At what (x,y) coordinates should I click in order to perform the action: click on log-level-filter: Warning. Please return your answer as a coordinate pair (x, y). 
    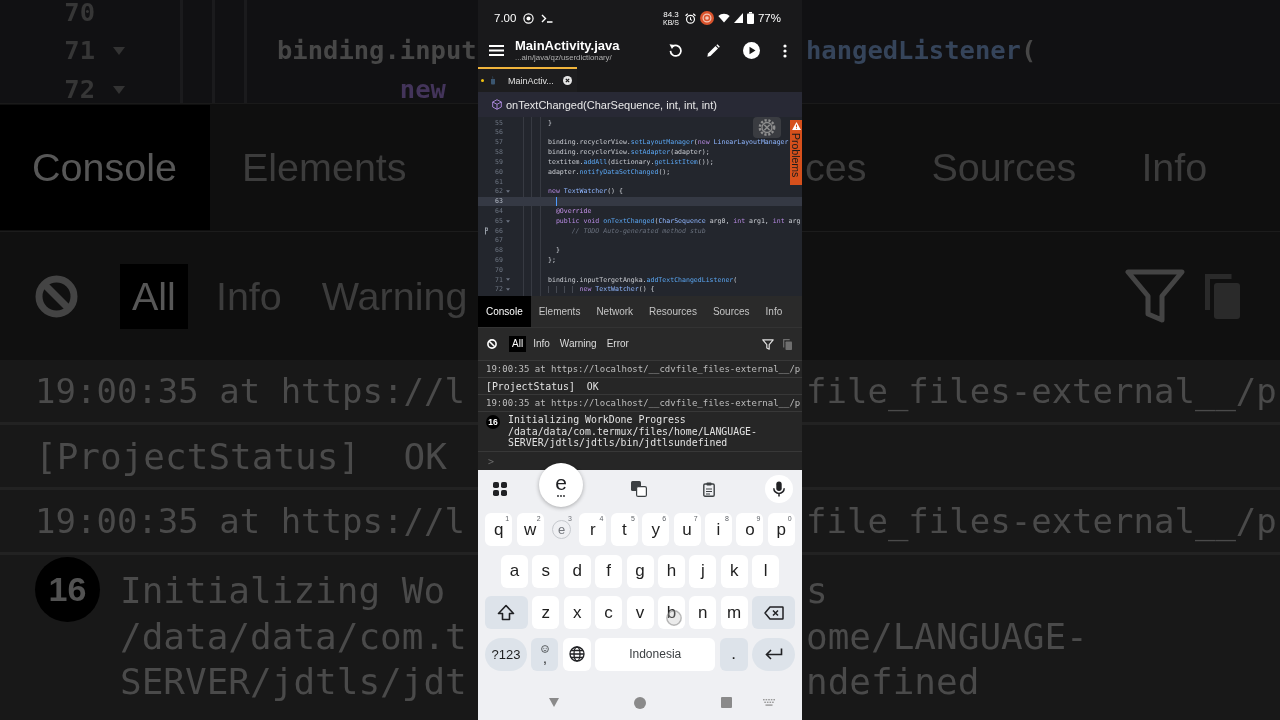
    Looking at the image, I should click on (578, 344).